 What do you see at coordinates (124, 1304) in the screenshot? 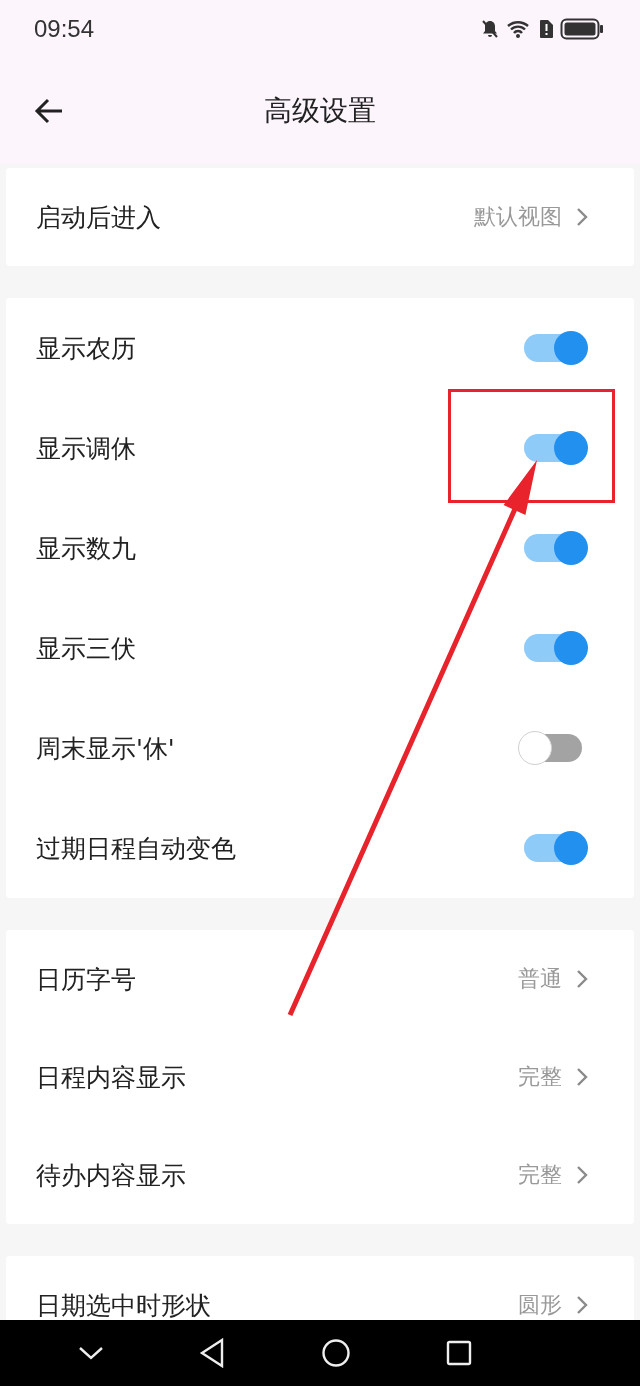
I see `setting-label: 日期选中时形状` at bounding box center [124, 1304].